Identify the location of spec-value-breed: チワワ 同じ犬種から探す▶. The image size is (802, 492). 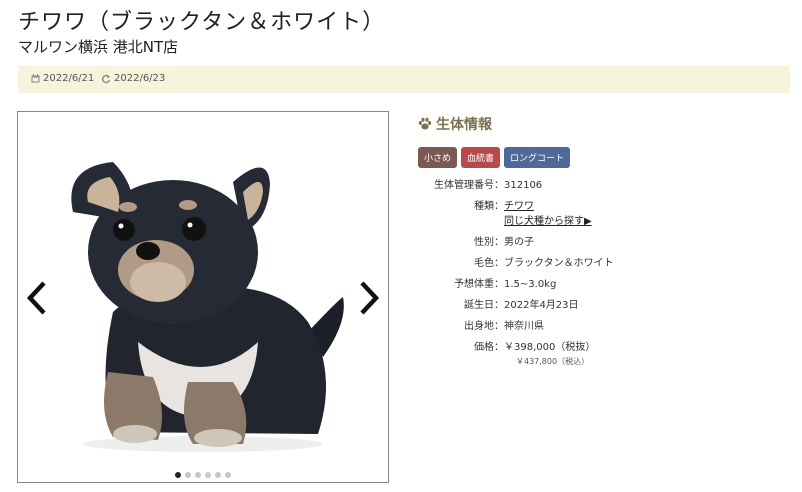
(559, 217).